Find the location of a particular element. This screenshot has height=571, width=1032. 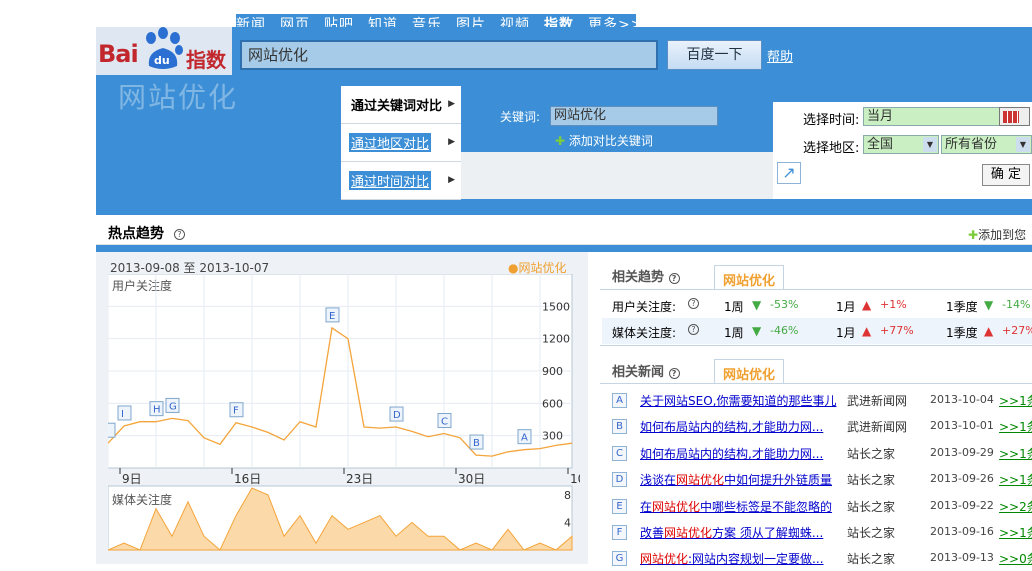

news-marker: F is located at coordinates (619, 532).